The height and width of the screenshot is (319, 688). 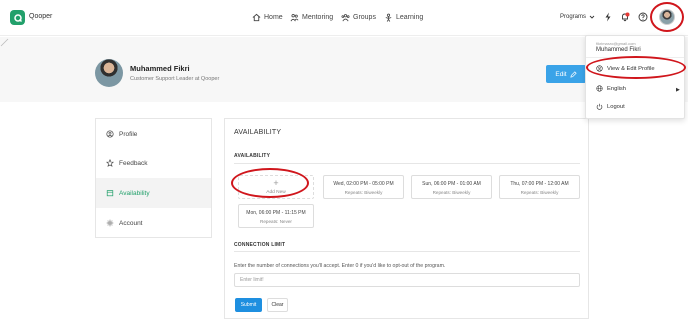 What do you see at coordinates (273, 17) in the screenshot?
I see `nav-home-label: Home` at bounding box center [273, 17].